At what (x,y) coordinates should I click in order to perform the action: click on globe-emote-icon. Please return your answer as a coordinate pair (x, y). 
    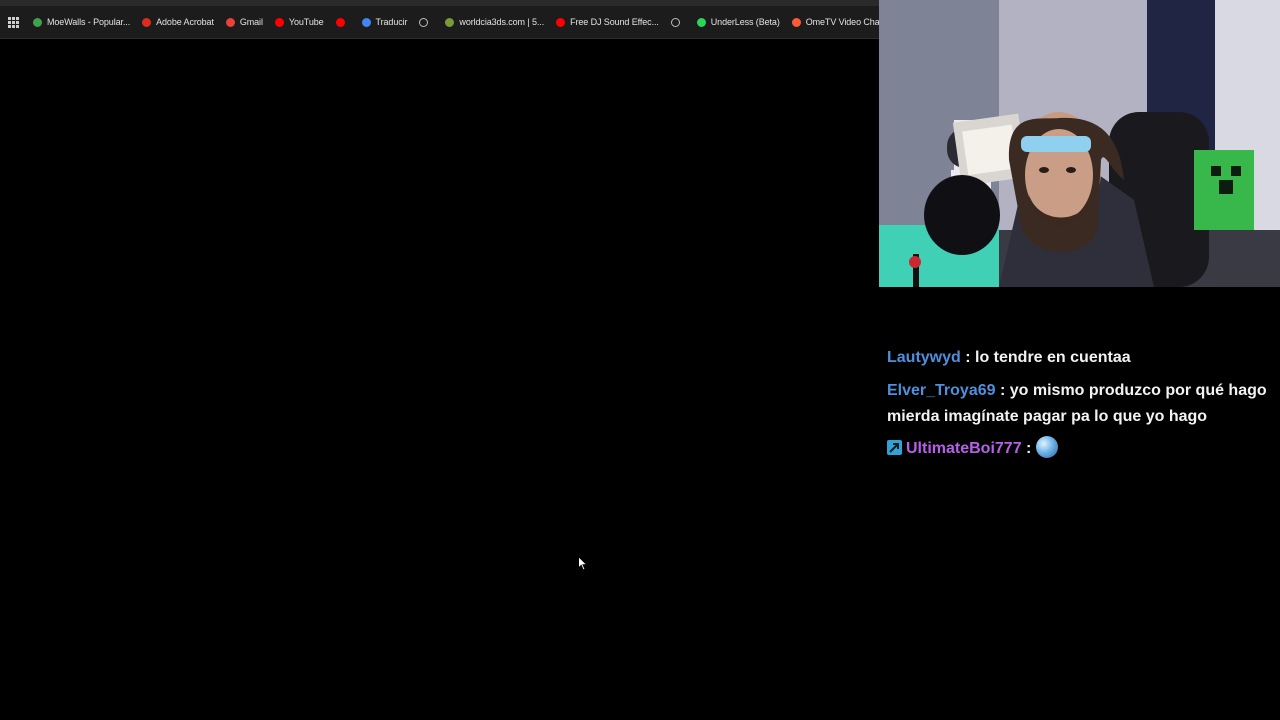
    Looking at the image, I should click on (1046, 447).